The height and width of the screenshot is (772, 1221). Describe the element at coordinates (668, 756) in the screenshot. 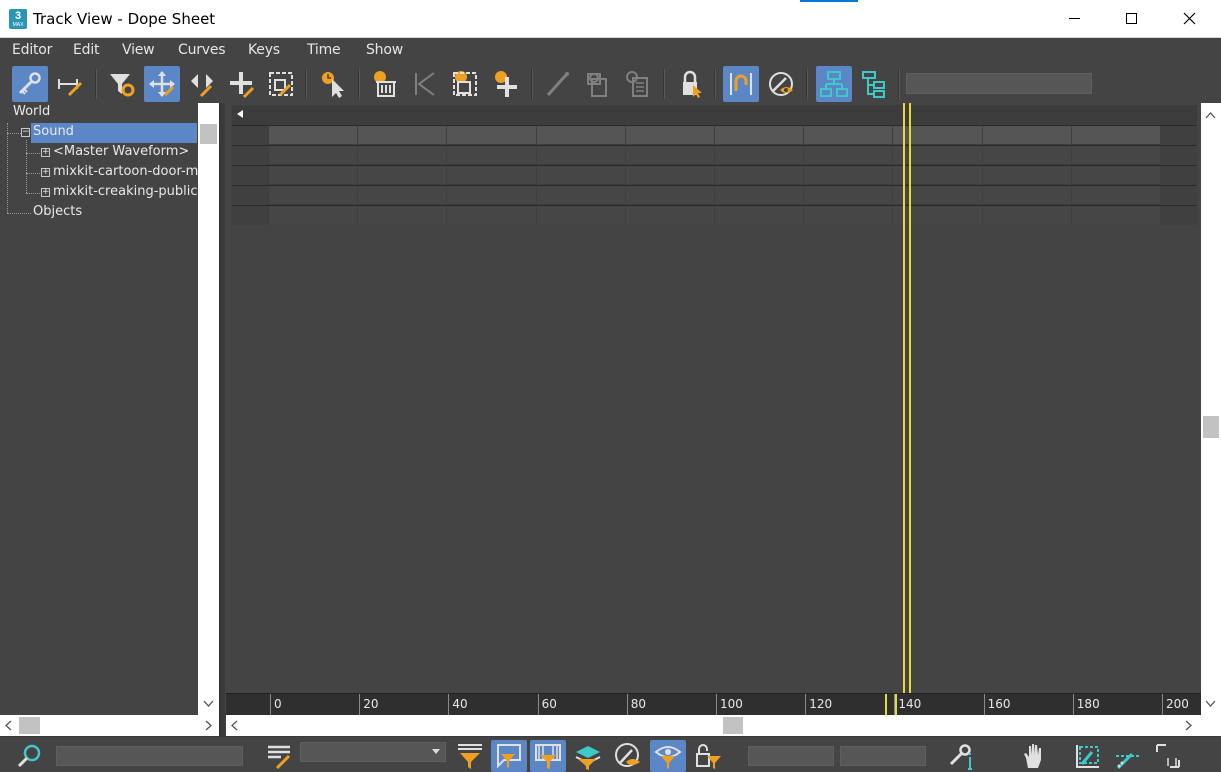

I see `filter-visible-button` at that location.